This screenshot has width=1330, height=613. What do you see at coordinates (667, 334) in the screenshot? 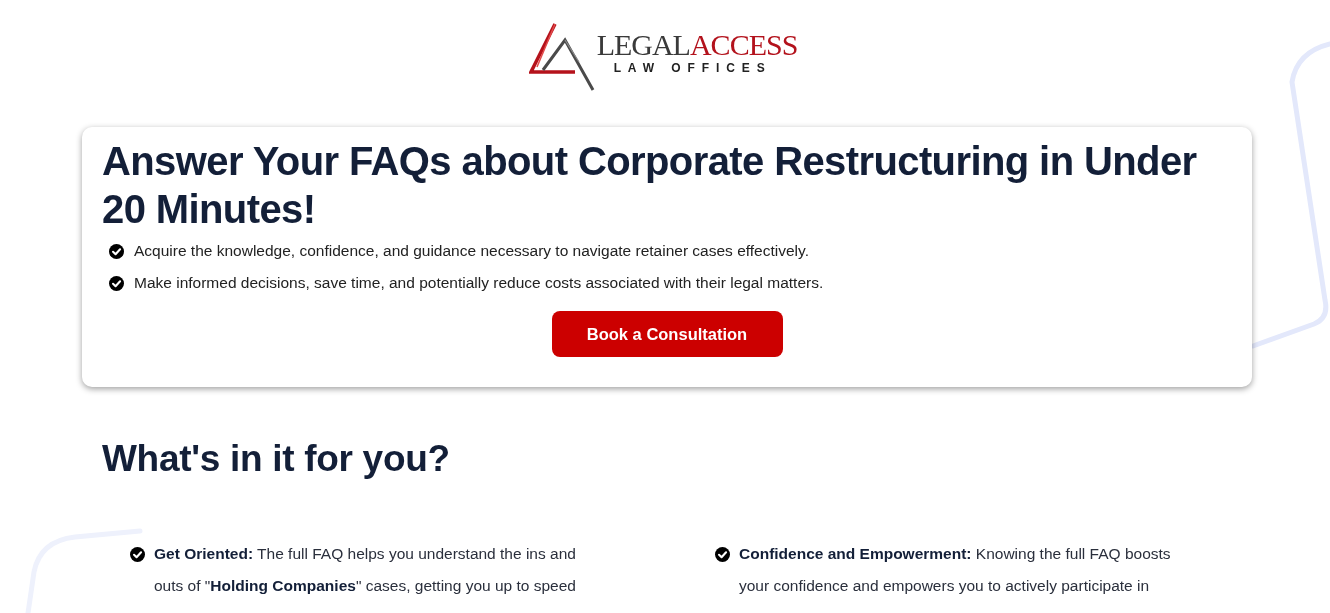
I see `book-consultation-button: Book a Consultation` at bounding box center [667, 334].